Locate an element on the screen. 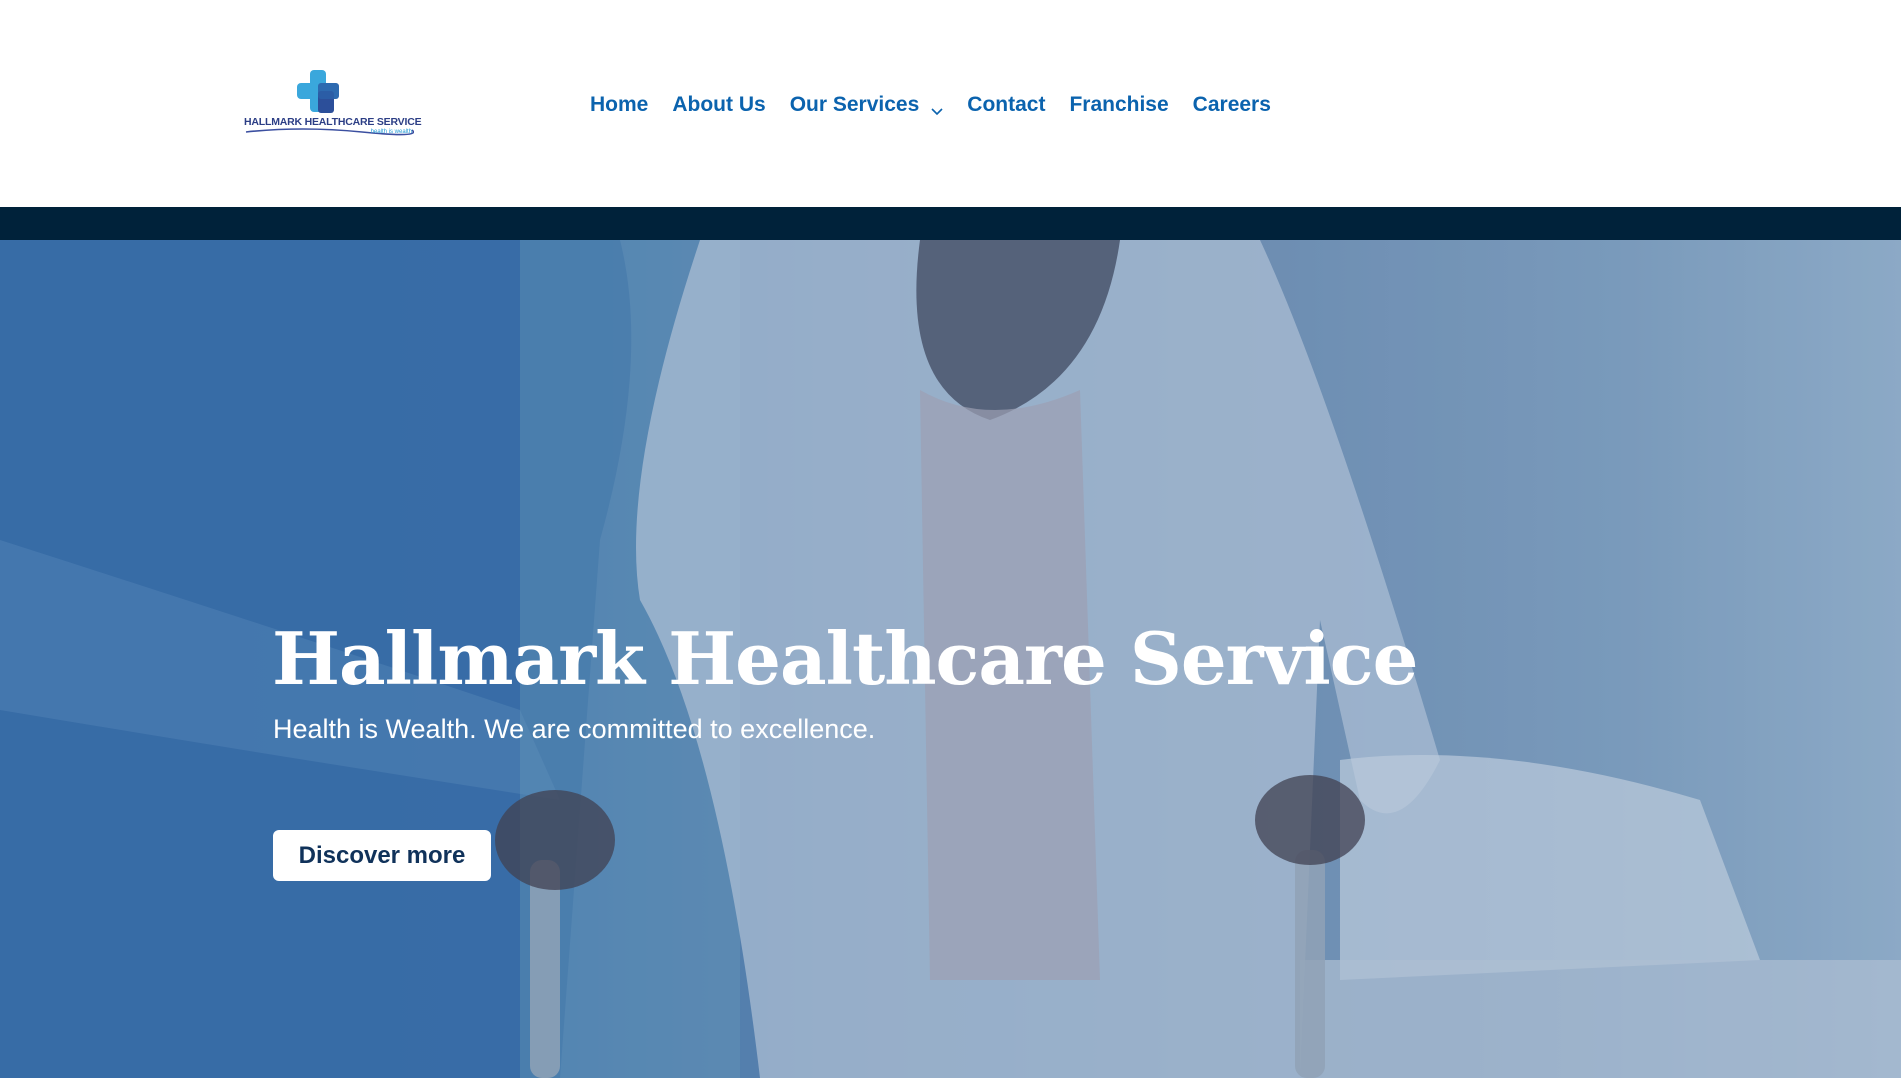 This screenshot has width=1901, height=1078. logo-name: HALLMARK HEALTHCARE SERVICE is located at coordinates (333, 122).